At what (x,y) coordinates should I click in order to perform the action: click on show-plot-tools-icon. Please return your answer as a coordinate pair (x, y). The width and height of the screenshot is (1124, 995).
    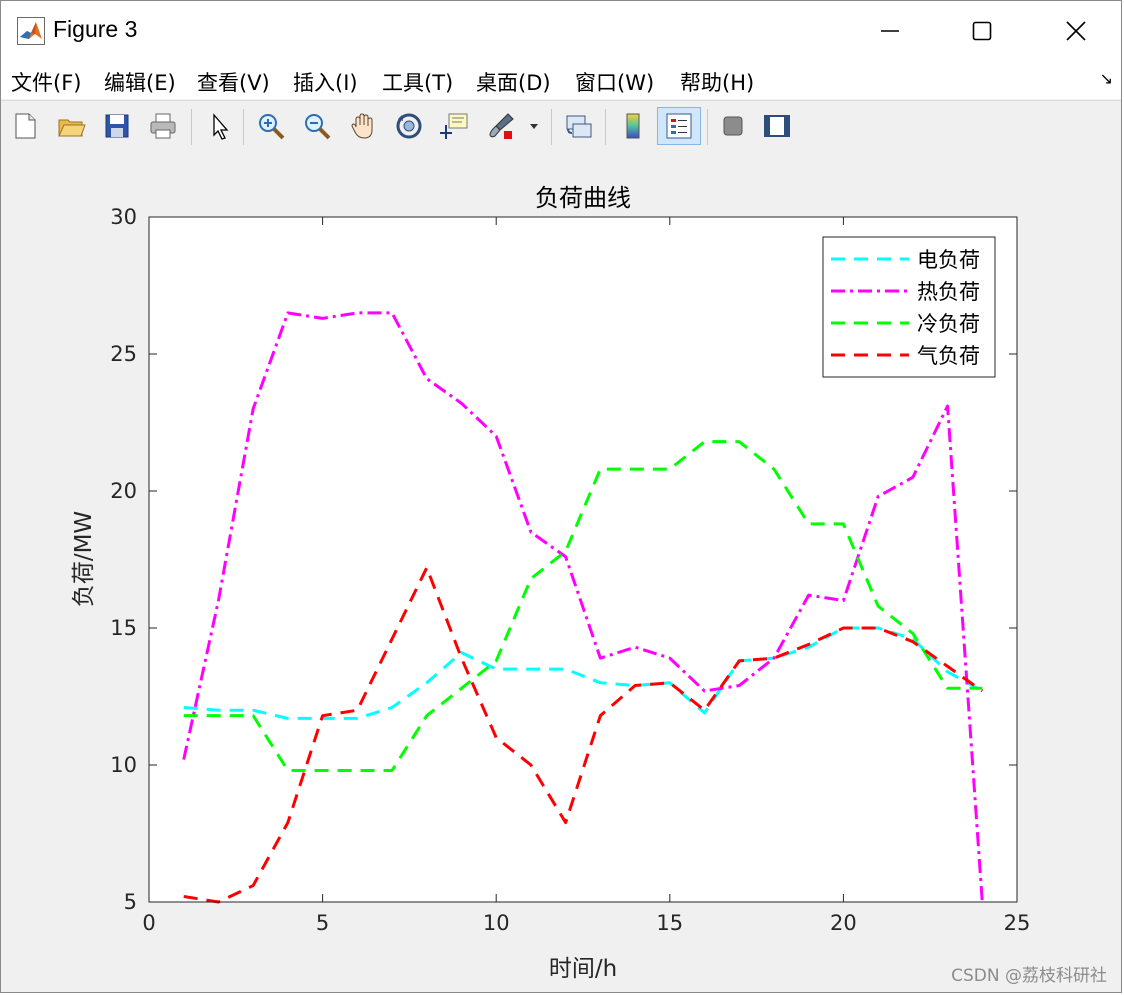
    Looking at the image, I should click on (777, 126).